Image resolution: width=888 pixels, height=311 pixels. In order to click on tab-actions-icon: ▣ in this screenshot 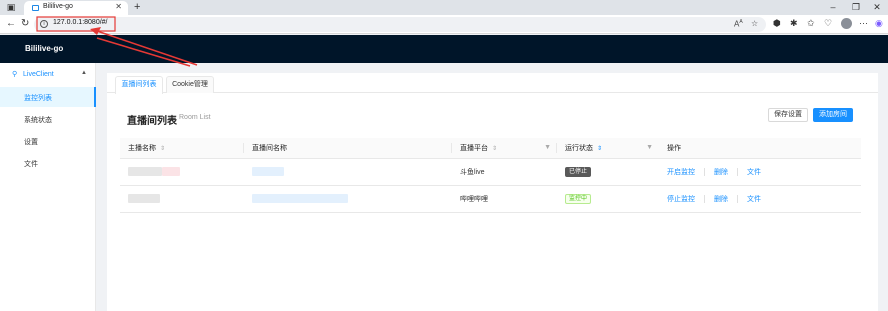, I will do `click(11, 7)`.